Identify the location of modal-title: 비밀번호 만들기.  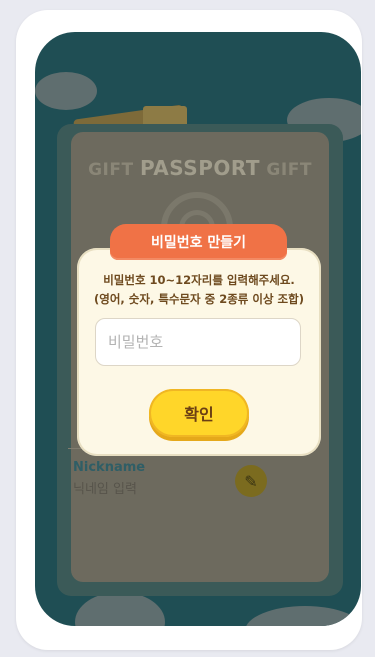
(198, 242).